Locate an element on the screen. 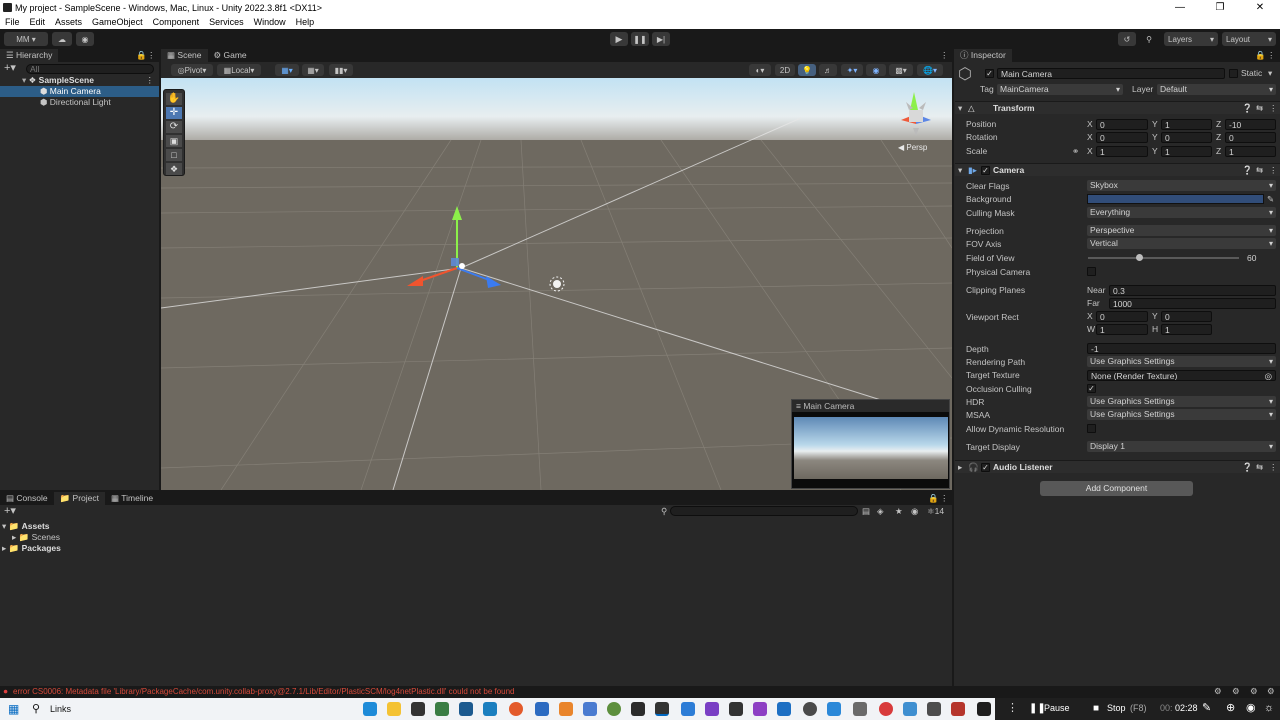  add-component-button: Add Component is located at coordinates (1116, 488).